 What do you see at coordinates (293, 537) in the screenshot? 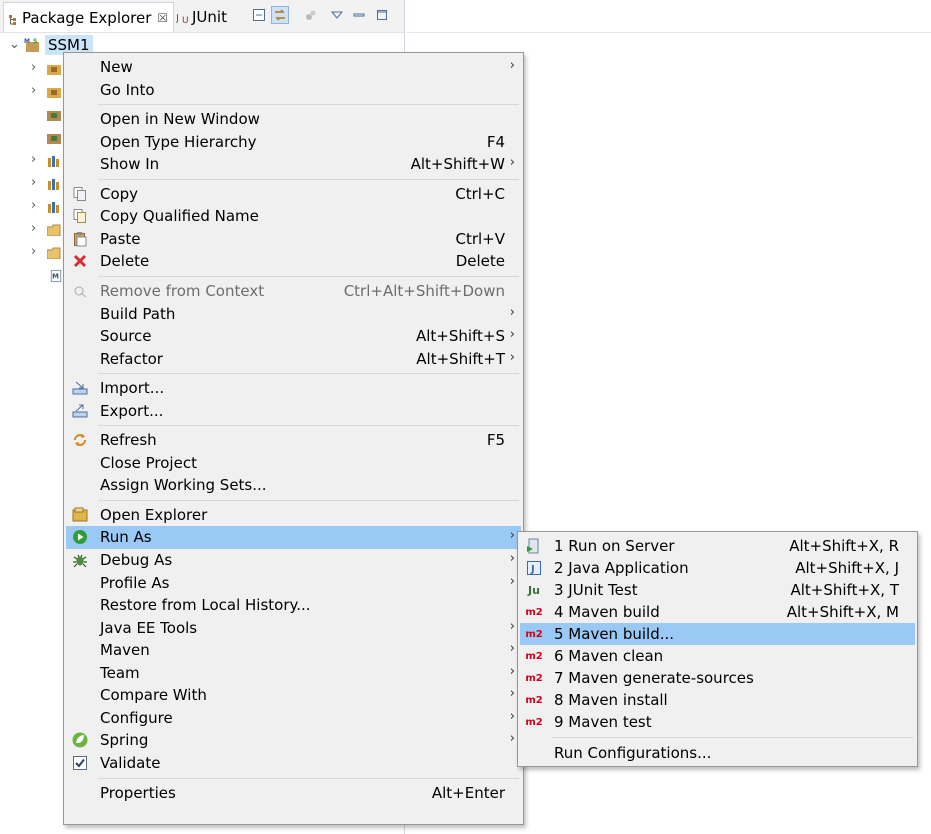
I see `menu-item-run-as: Run As ›` at bounding box center [293, 537].